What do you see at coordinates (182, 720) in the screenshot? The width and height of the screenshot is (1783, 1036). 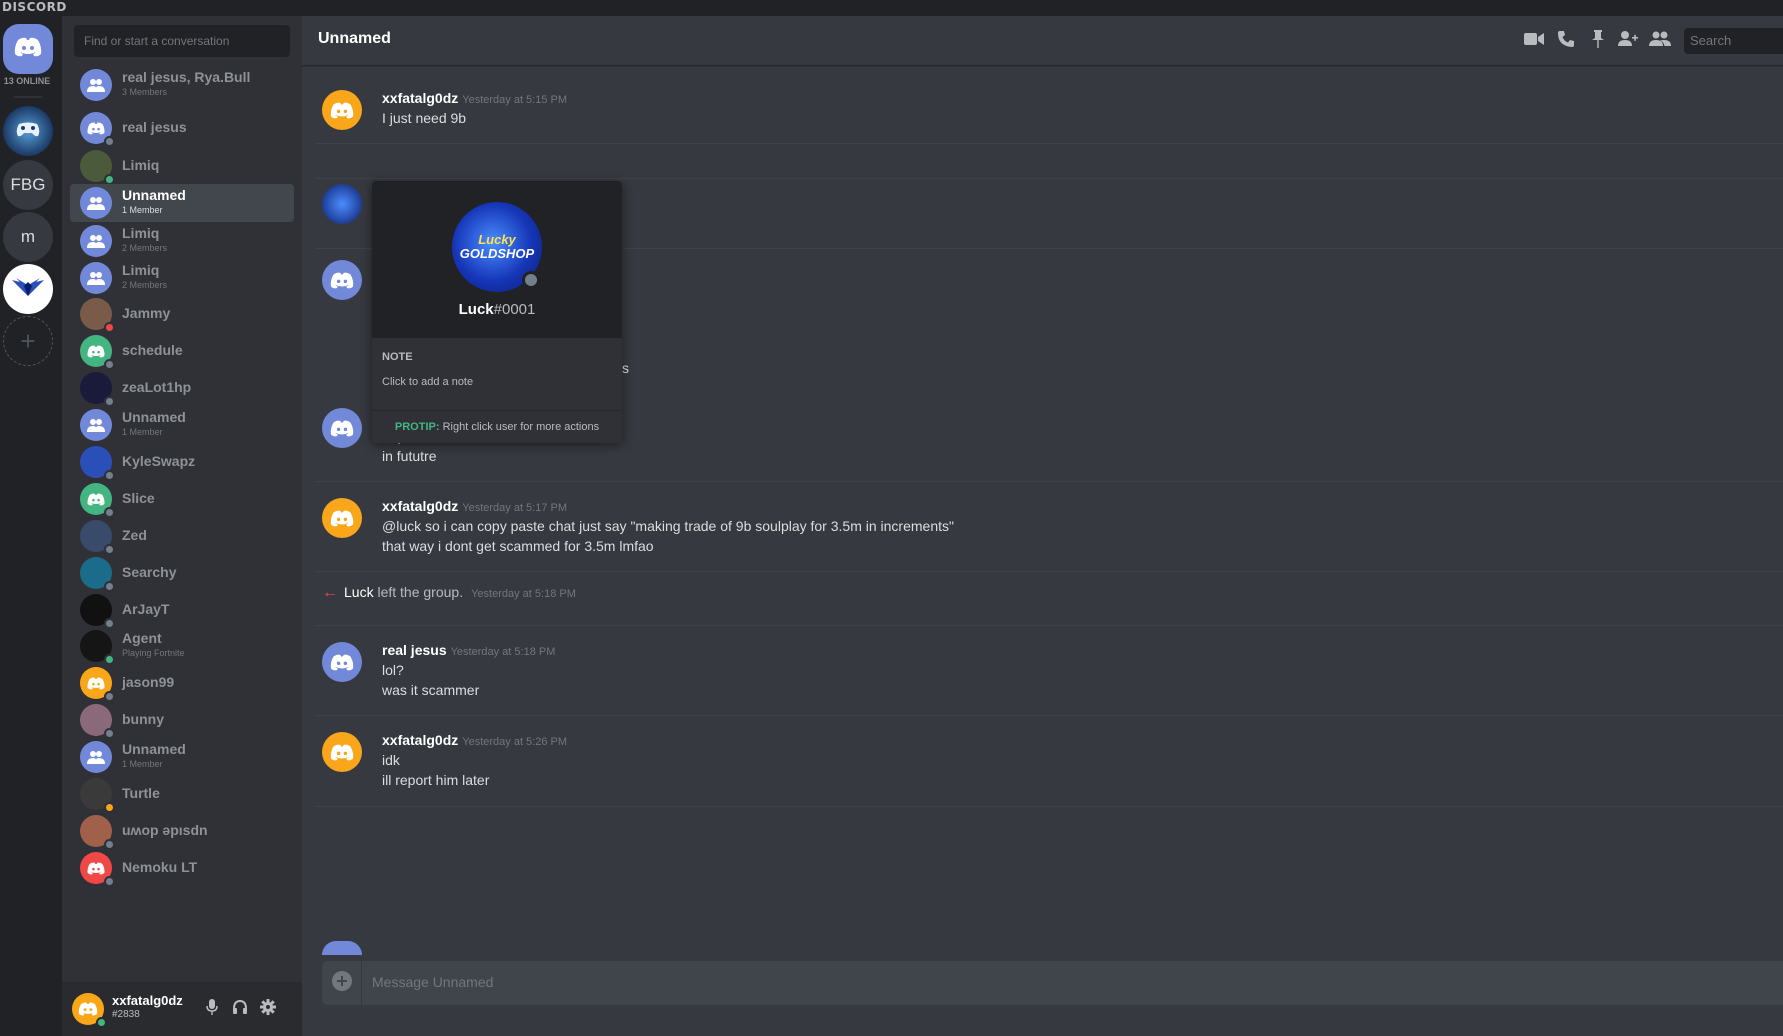 I see `dm-item: bunny` at bounding box center [182, 720].